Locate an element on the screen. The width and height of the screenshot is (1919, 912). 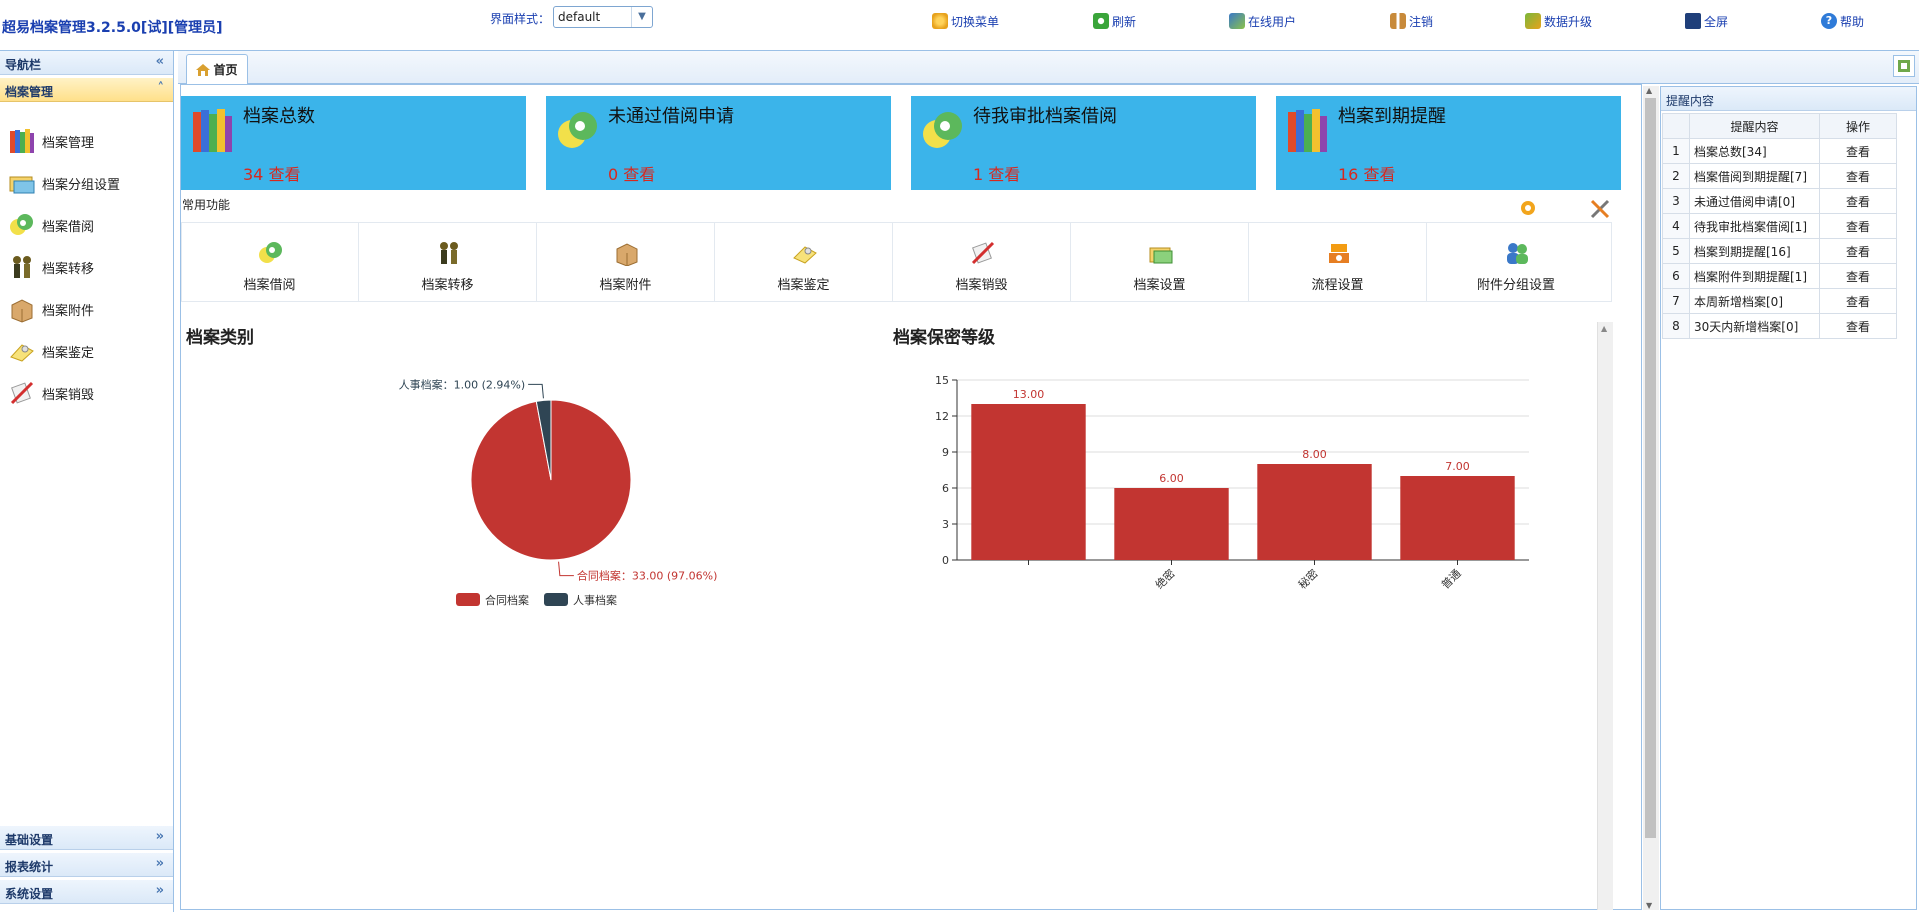
logout-icon is located at coordinates (1398, 21).